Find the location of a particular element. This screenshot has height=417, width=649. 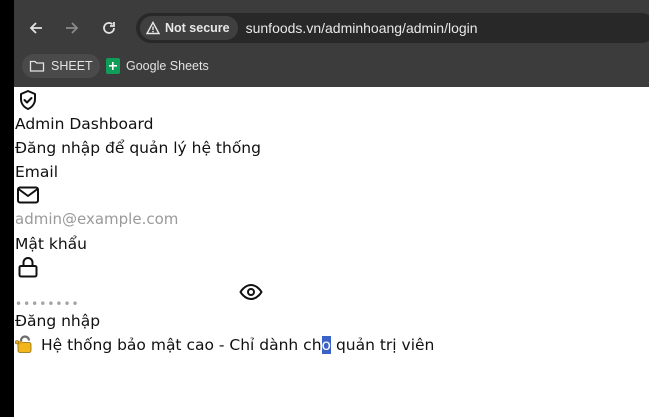

email-field is located at coordinates (126, 219).